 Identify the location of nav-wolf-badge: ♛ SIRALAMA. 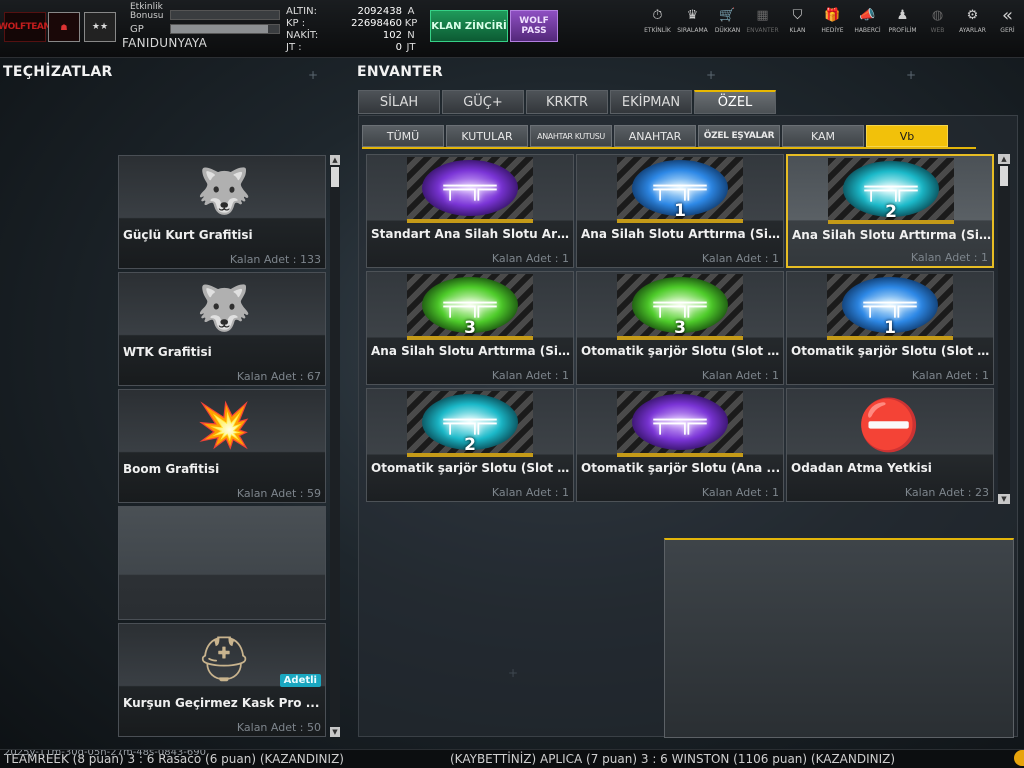
(692, 21).